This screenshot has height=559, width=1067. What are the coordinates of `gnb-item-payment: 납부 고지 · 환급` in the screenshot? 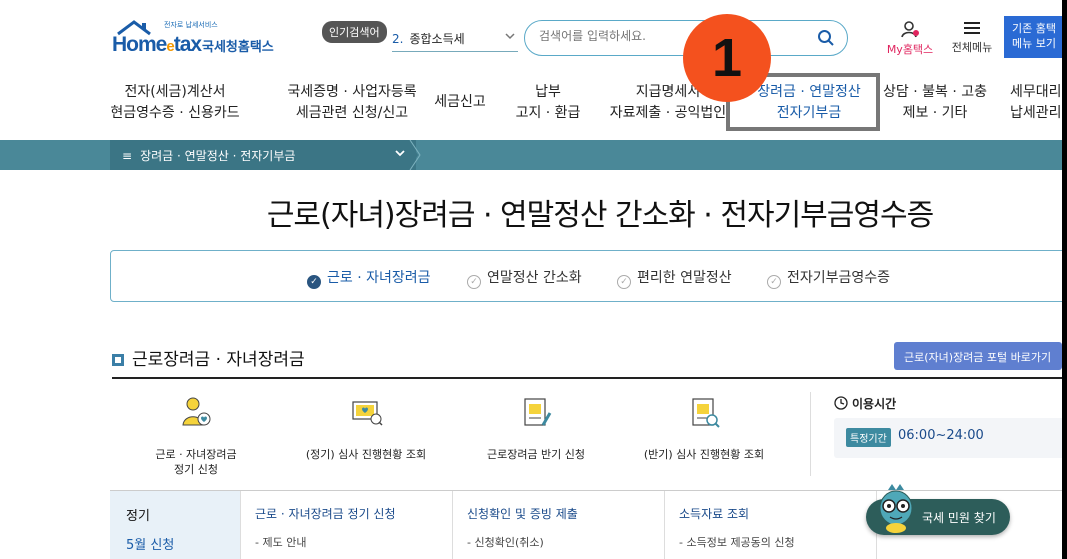 It's located at (548, 103).